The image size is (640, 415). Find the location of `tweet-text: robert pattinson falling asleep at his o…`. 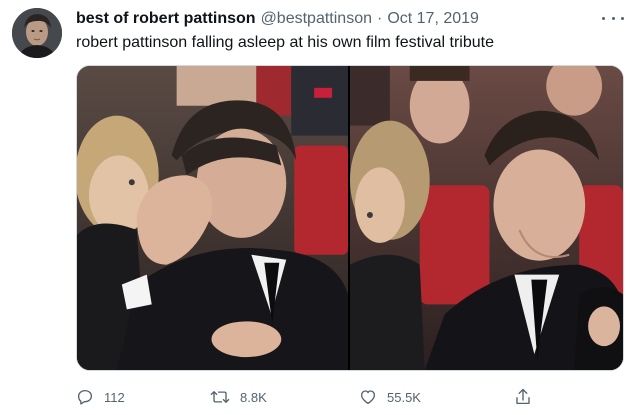

tweet-text: robert pattinson falling asleep at his o… is located at coordinates (285, 42).